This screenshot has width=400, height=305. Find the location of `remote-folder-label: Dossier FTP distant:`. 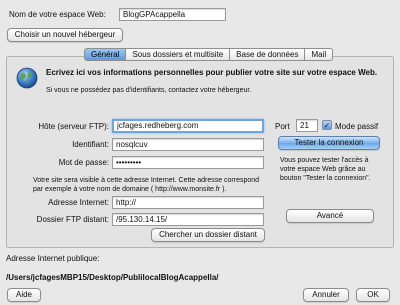

remote-folder-label: Dossier FTP distant: is located at coordinates (72, 219).